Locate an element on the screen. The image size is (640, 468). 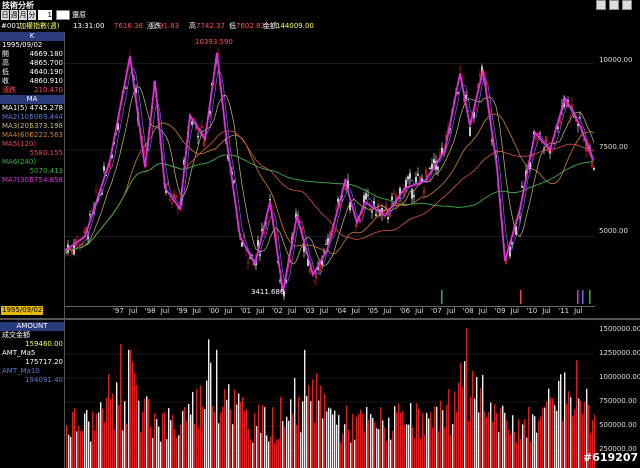
cursor-date-box: 1995/09/02 is located at coordinates (22, 310).